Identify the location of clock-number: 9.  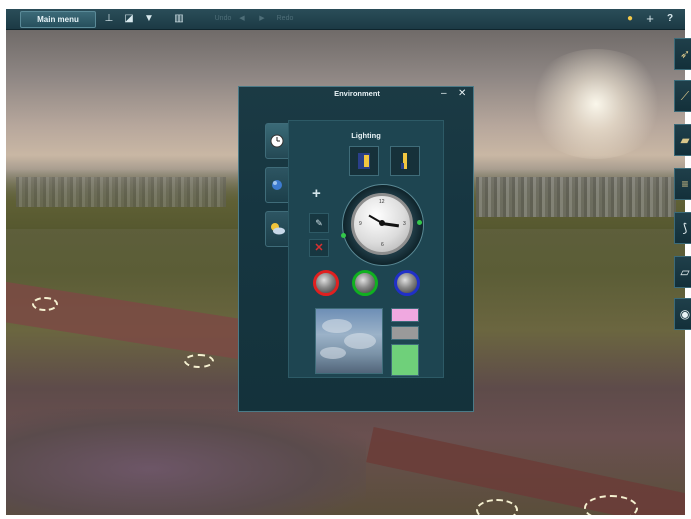
(360, 224).